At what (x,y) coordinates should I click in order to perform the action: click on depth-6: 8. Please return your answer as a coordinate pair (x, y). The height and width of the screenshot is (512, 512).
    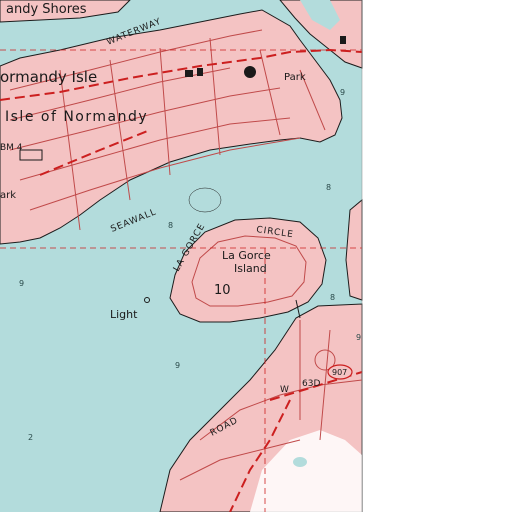
    Looking at the image, I should click on (332, 297).